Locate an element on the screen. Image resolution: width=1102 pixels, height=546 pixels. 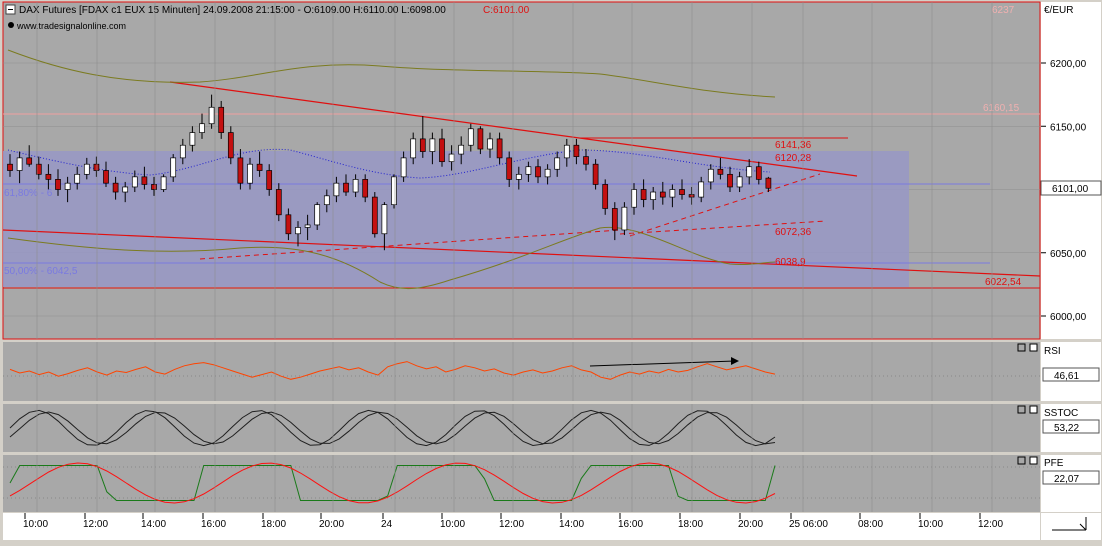
sstoc-name: SSTOC is located at coordinates (1061, 413).